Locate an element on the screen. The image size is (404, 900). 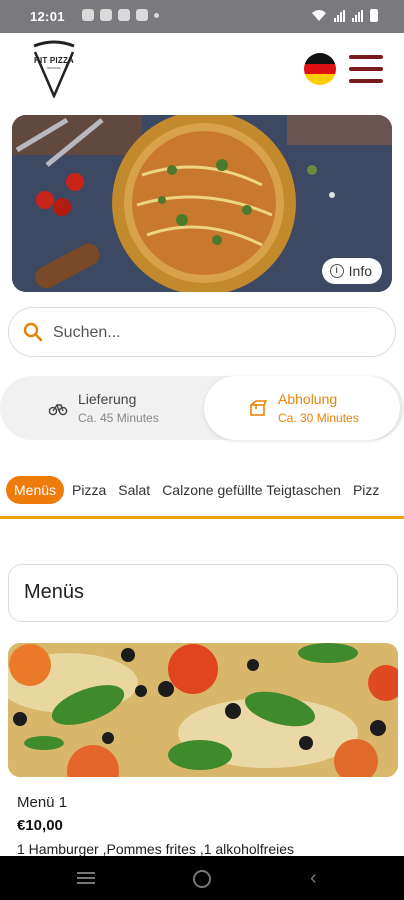
delivery-option: Lieferung Ca. 45 Minutes is located at coordinates (123, 408).